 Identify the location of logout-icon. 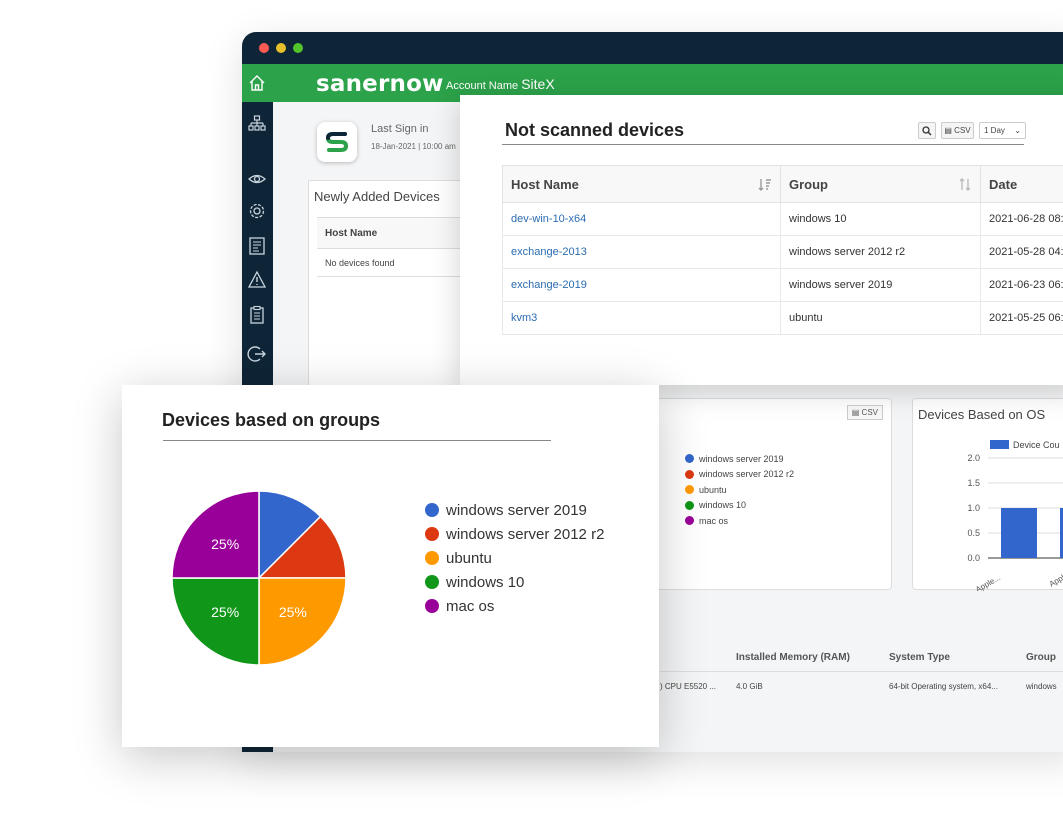
(257, 354).